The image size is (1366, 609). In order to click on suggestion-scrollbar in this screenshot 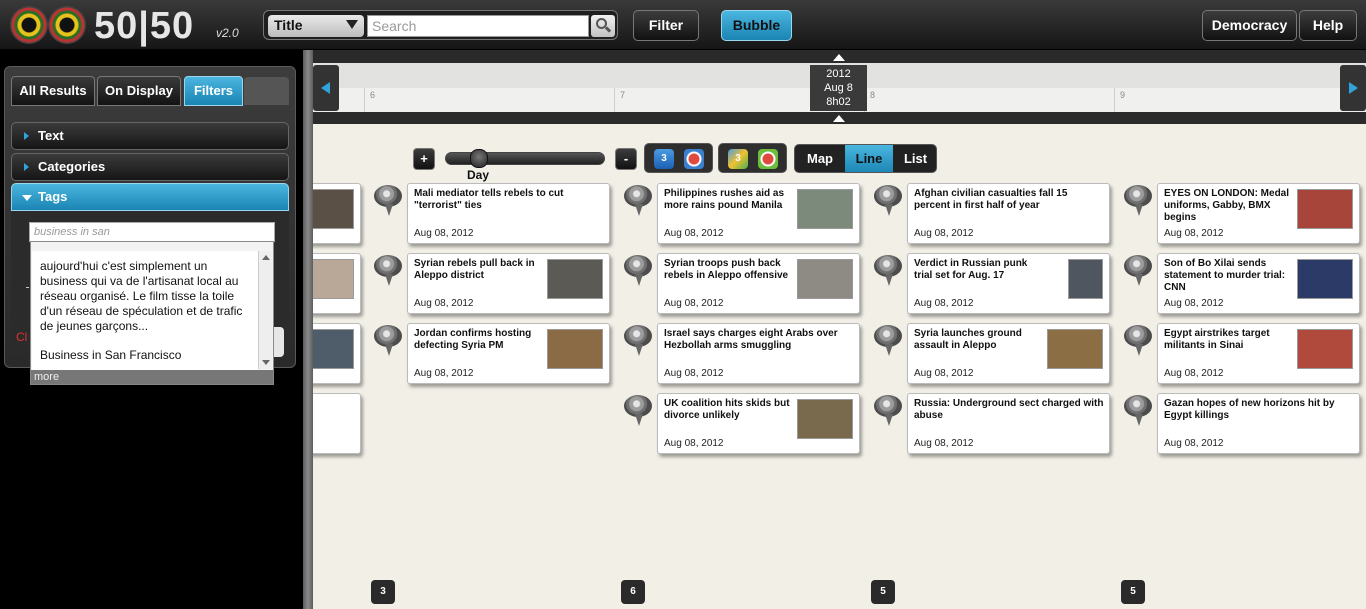, I will do `click(265, 310)`.